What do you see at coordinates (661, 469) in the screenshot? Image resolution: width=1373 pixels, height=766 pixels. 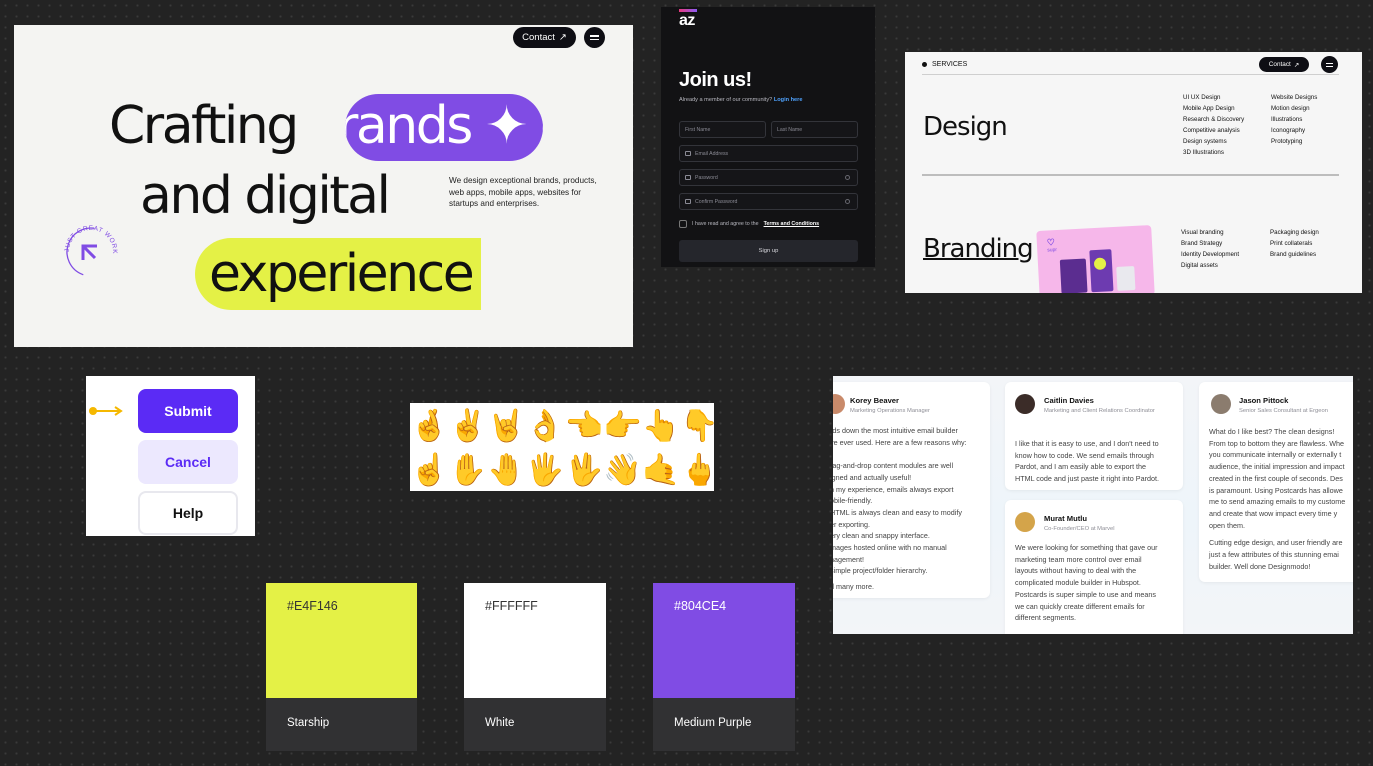 I see `call-me-hand-icon: 🤙` at bounding box center [661, 469].